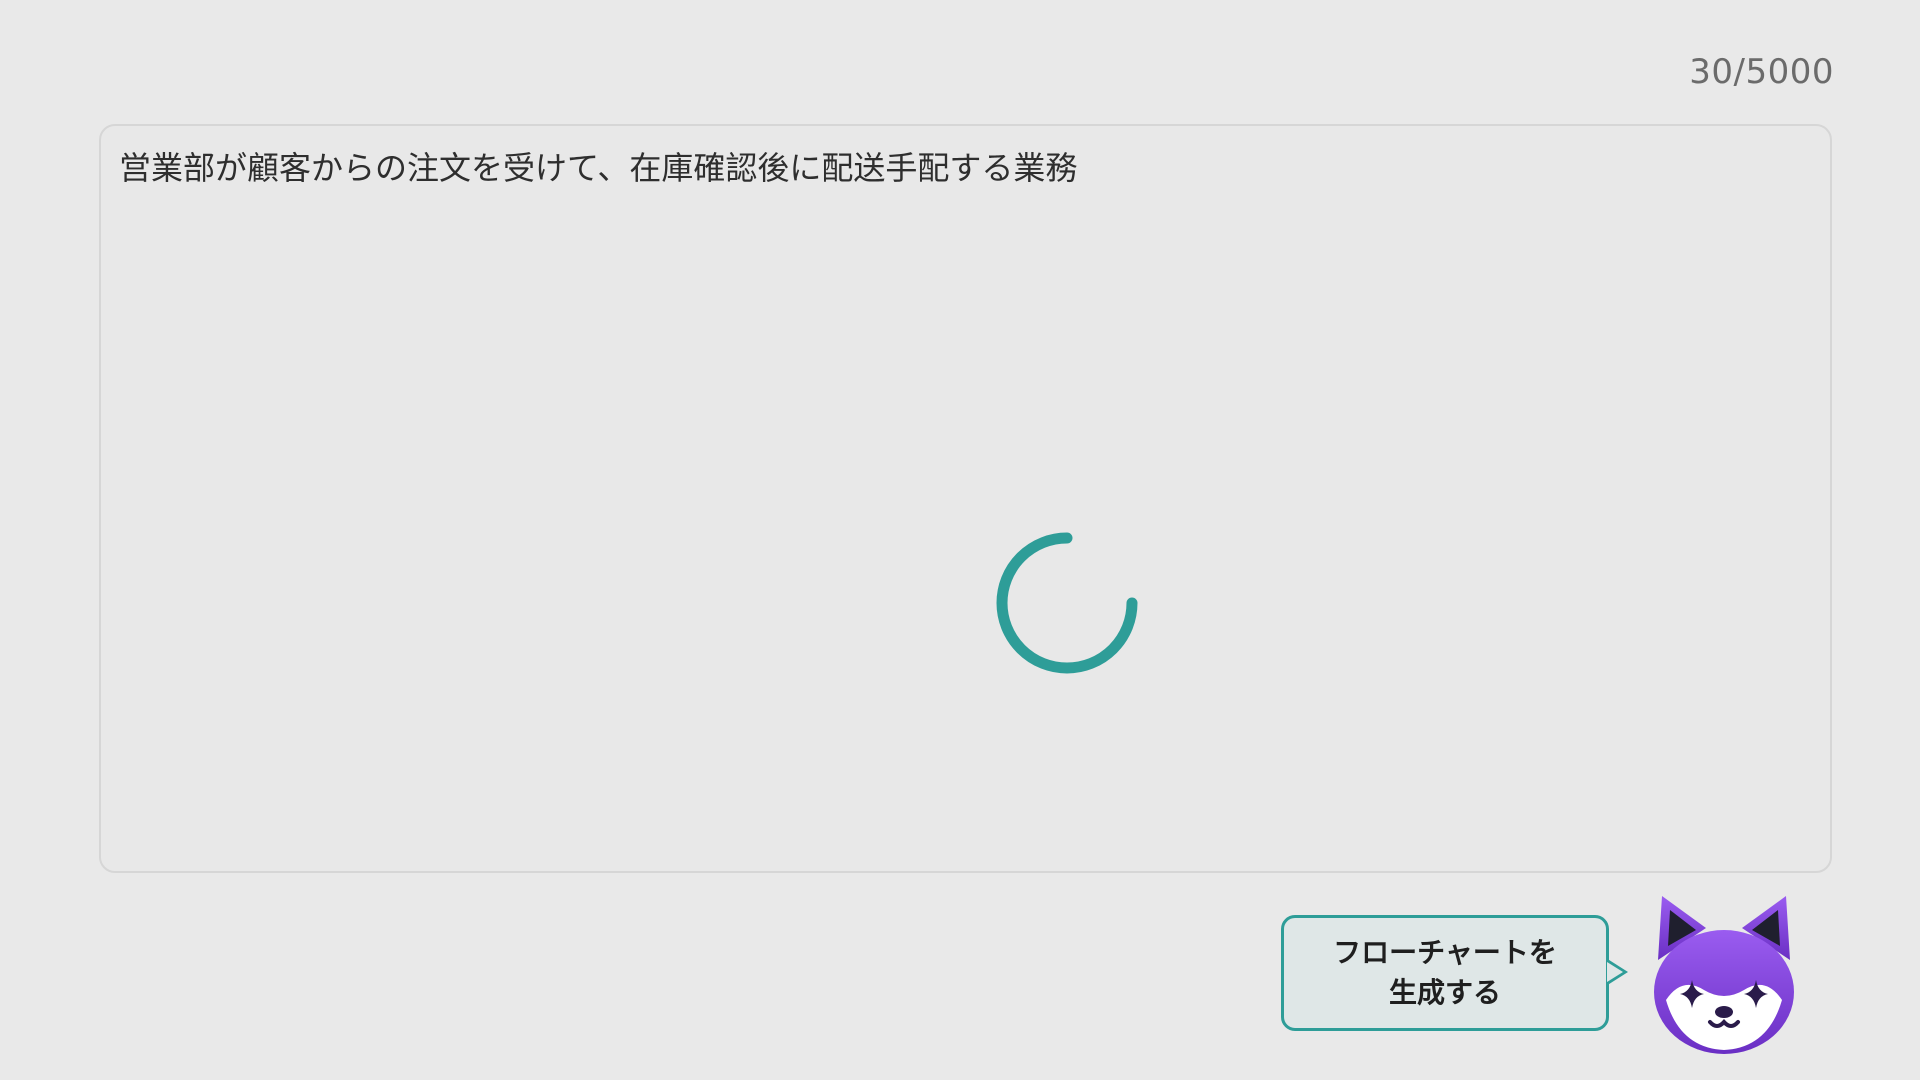  I want to click on character-counter: 30/5000, so click(1761, 72).